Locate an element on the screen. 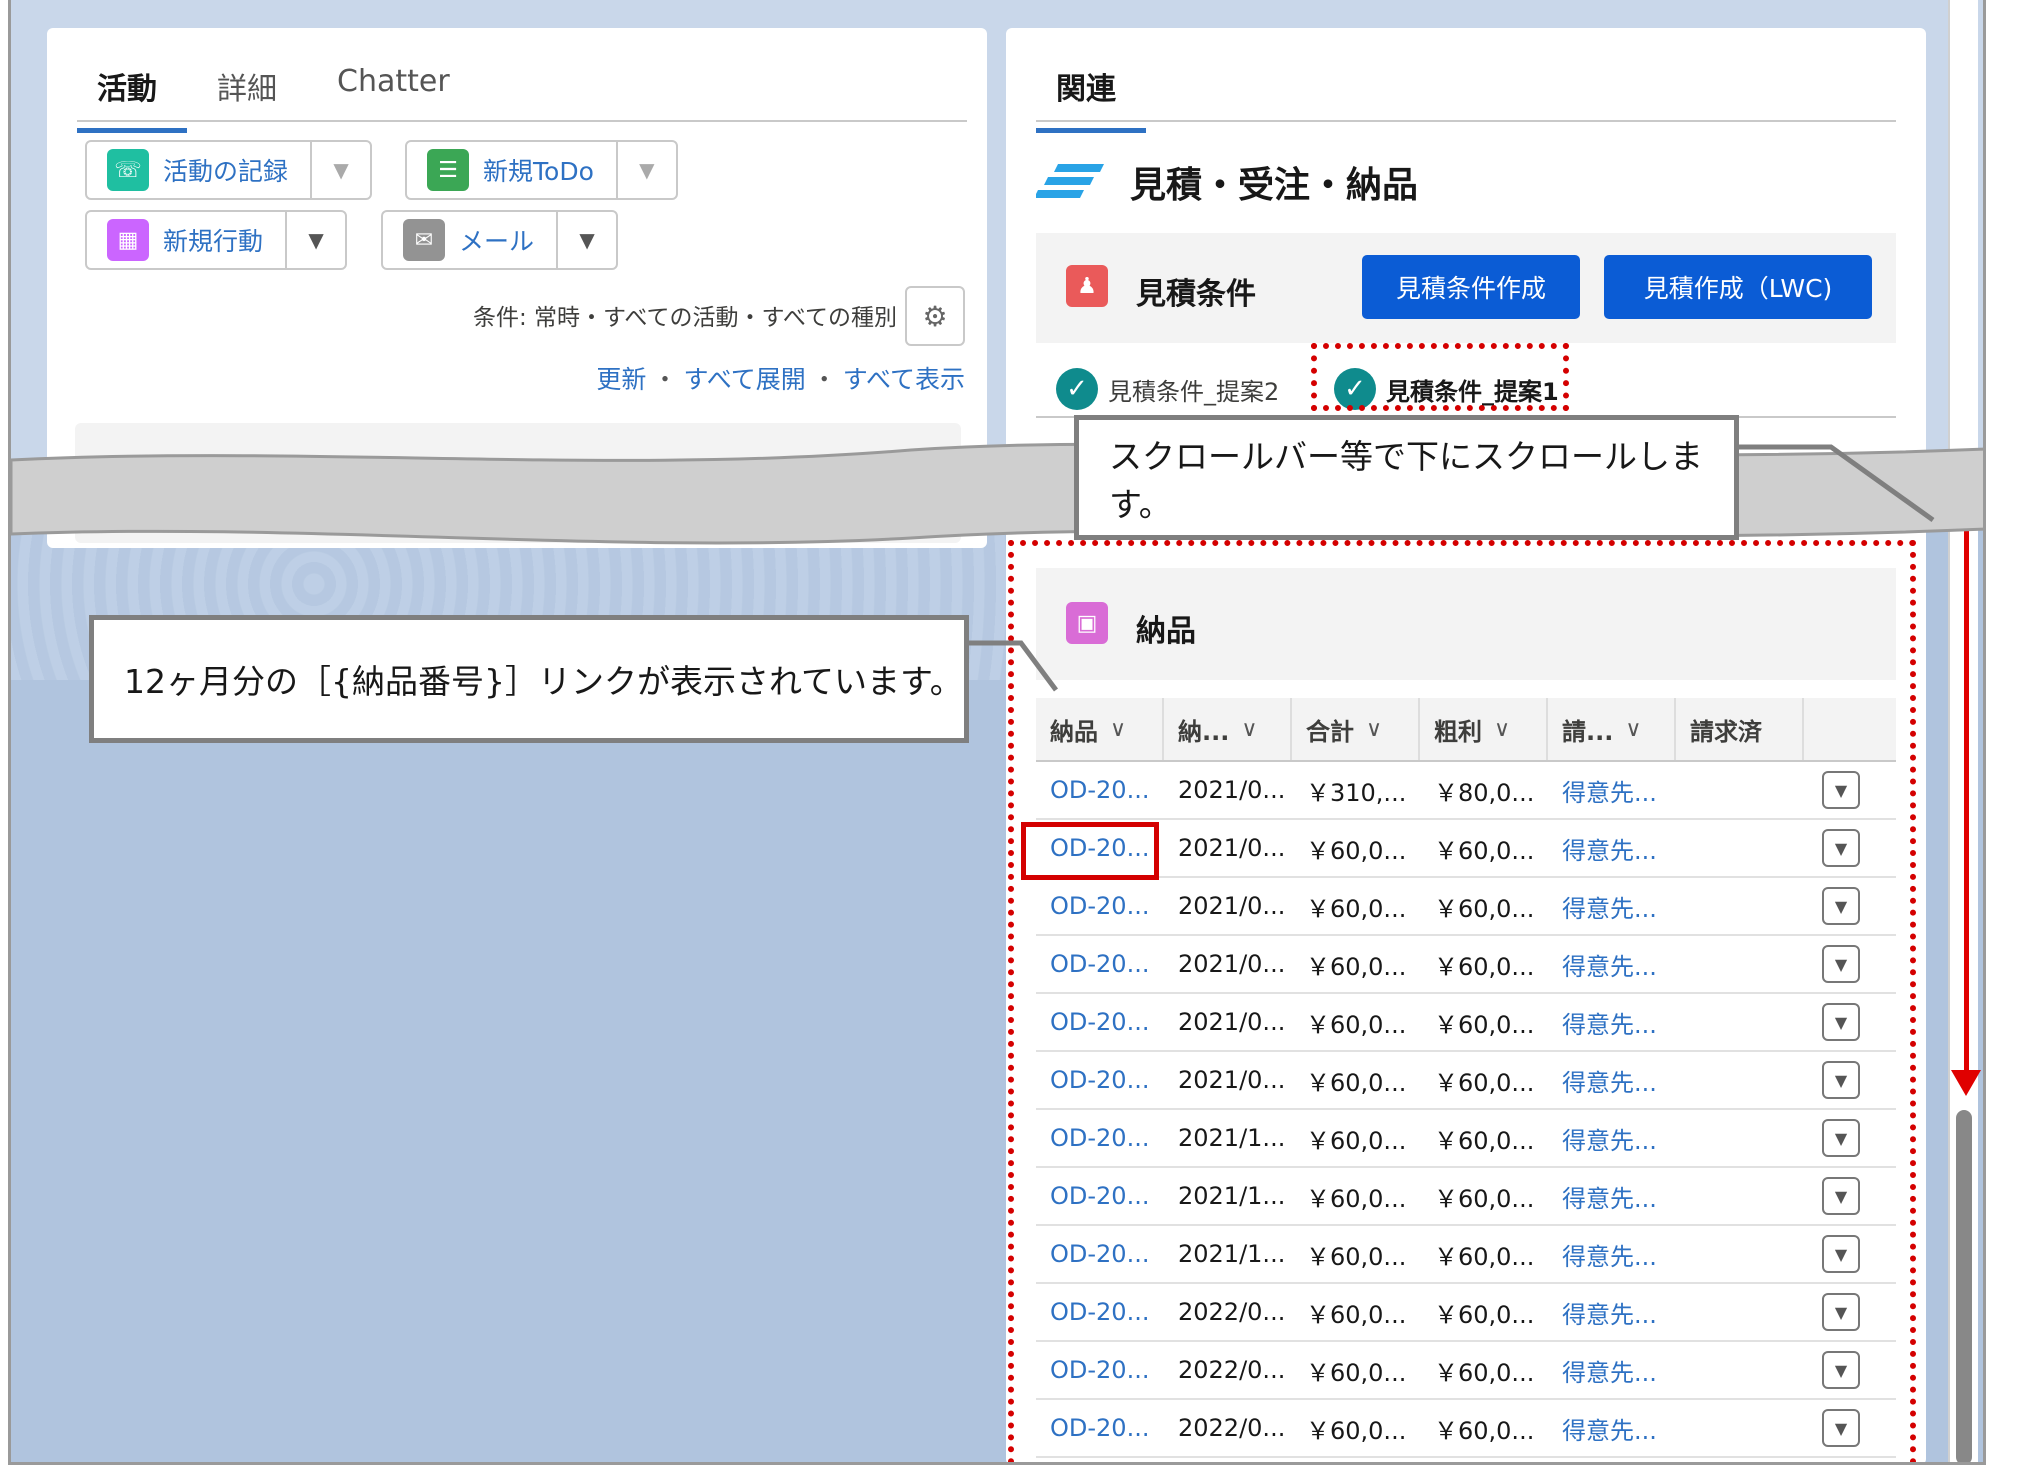 Image resolution: width=2027 pixels, height=1465 pixels. stamp-icon: ♟ is located at coordinates (1087, 286).